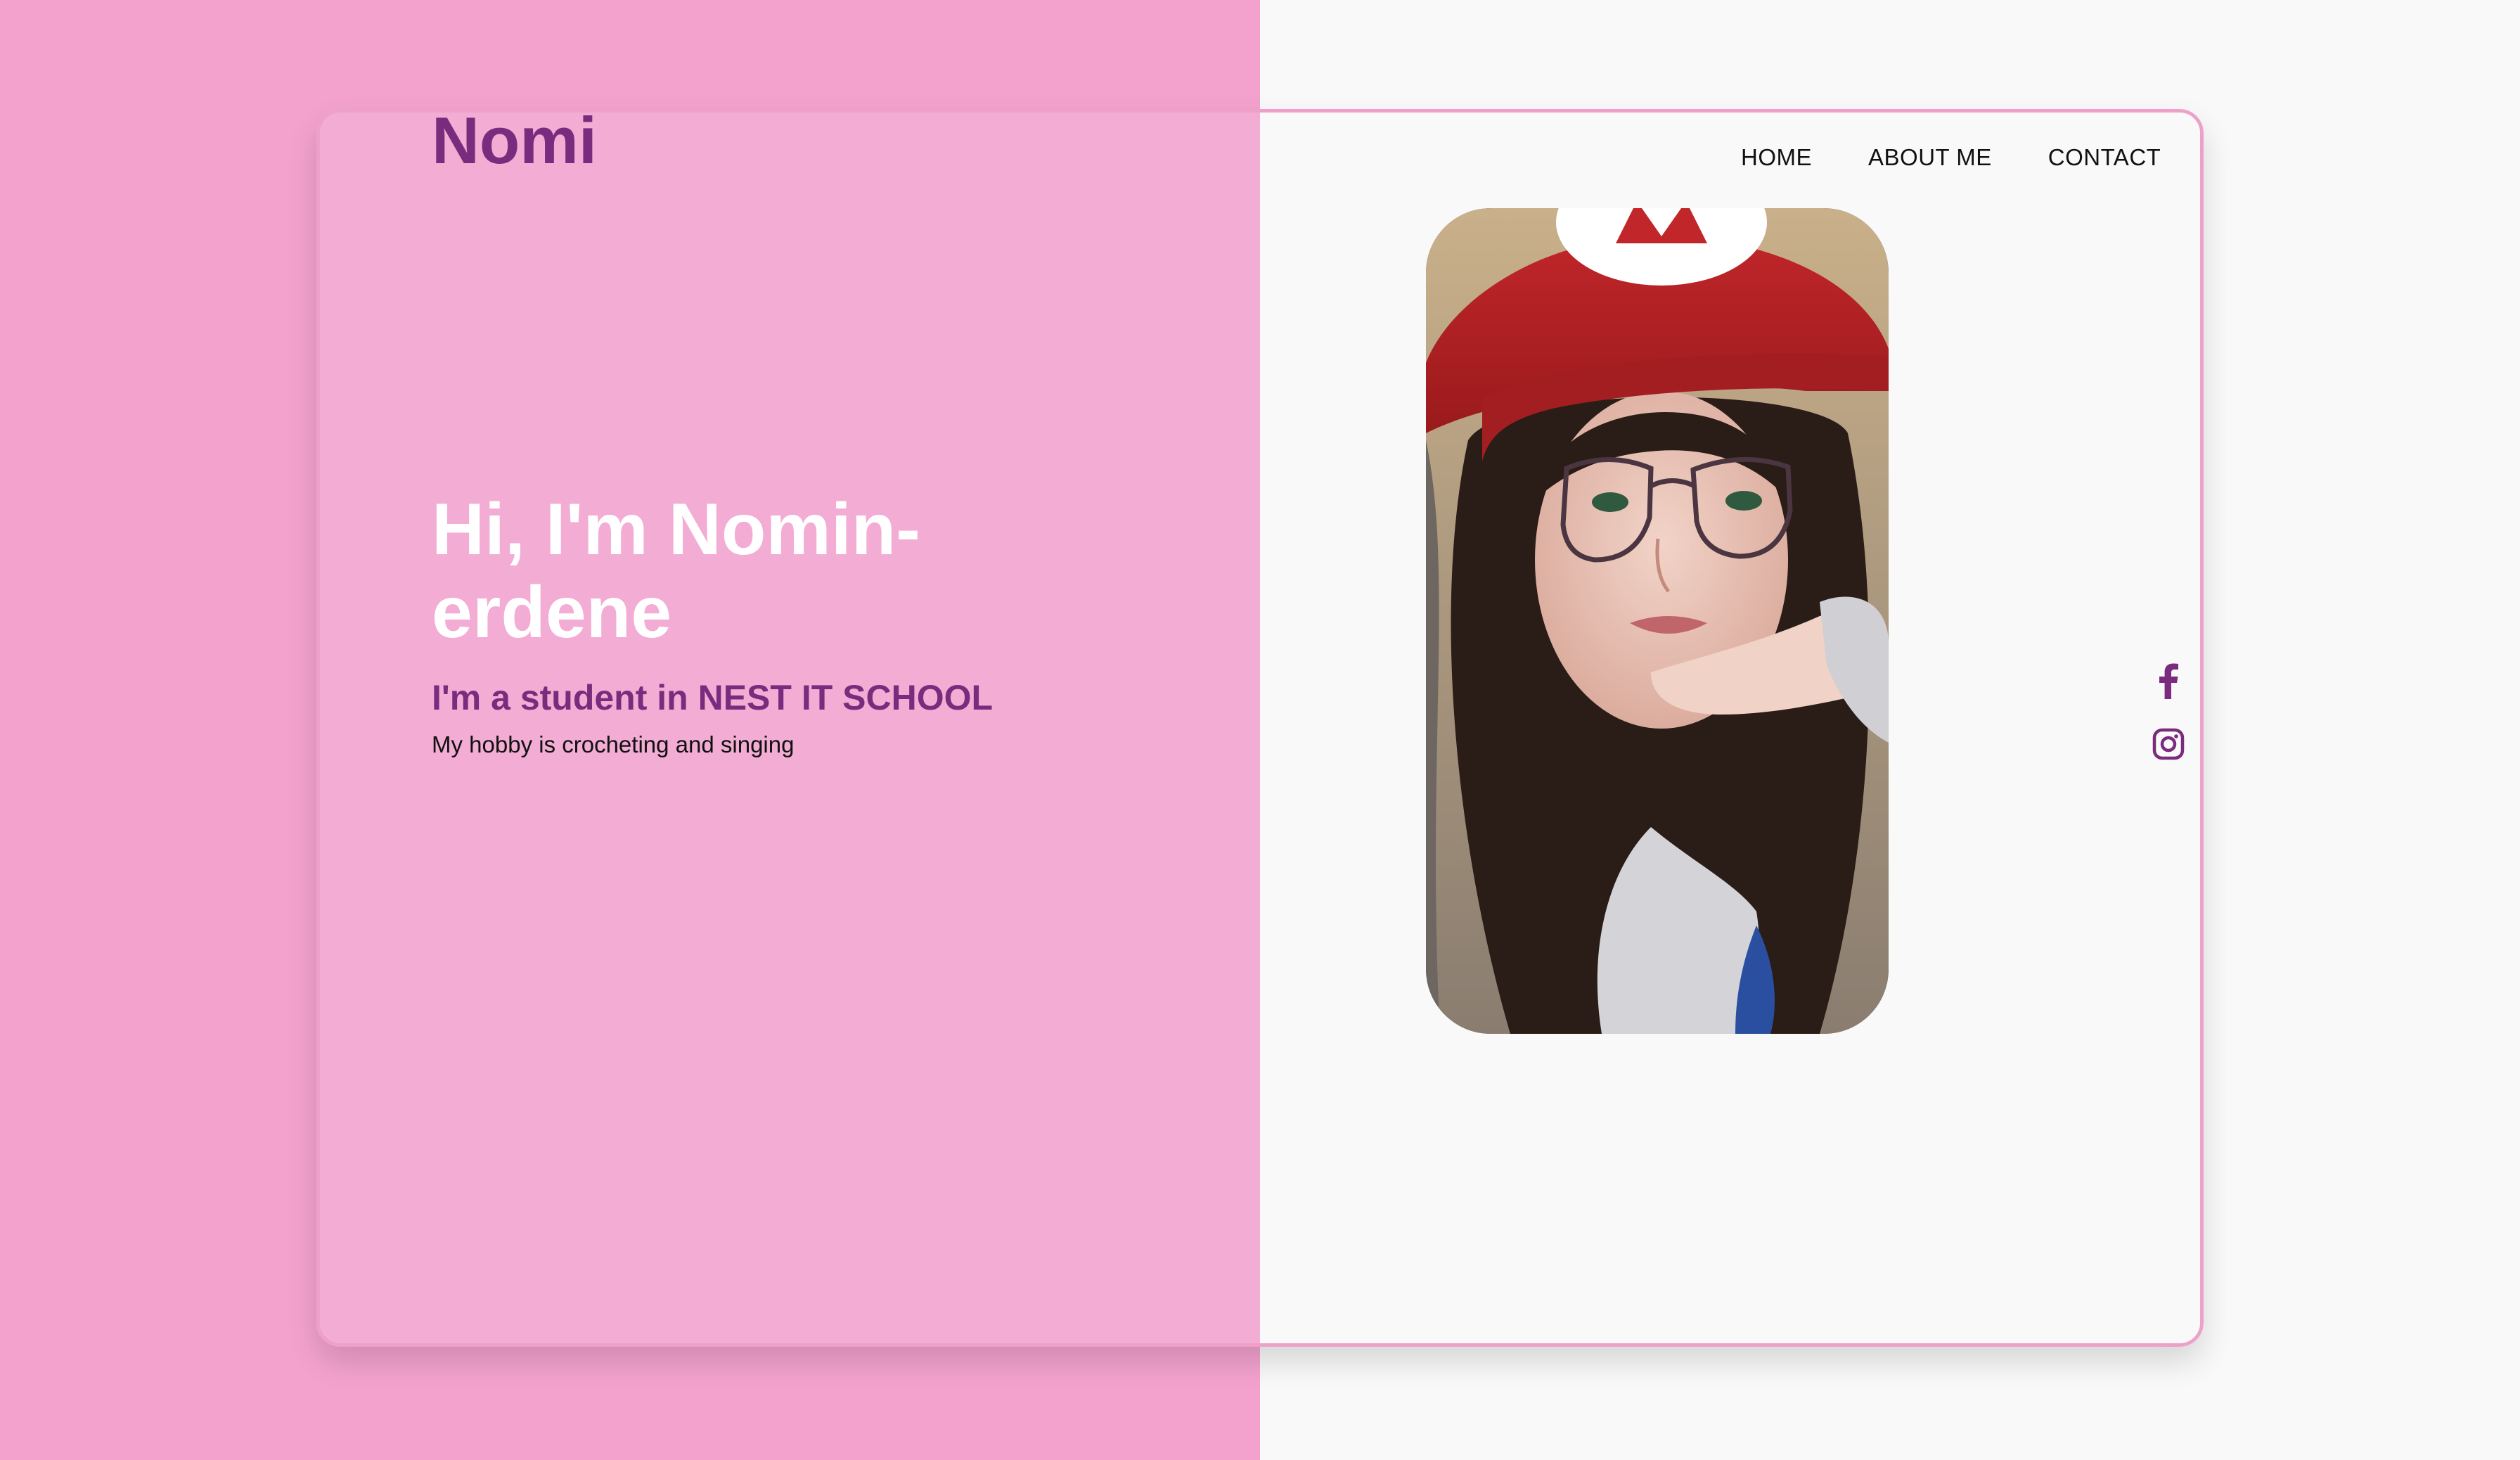 The height and width of the screenshot is (1460, 2520). I want to click on nav-item-about: ABOUT ME, so click(1930, 157).